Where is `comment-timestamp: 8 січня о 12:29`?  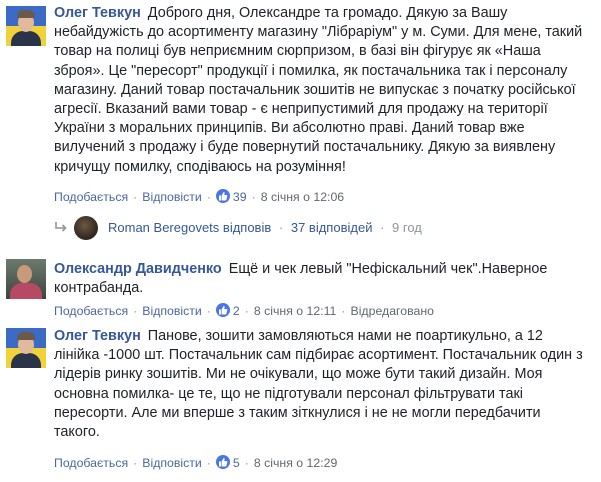
comment-timestamp: 8 січня о 12:29 is located at coordinates (295, 463).